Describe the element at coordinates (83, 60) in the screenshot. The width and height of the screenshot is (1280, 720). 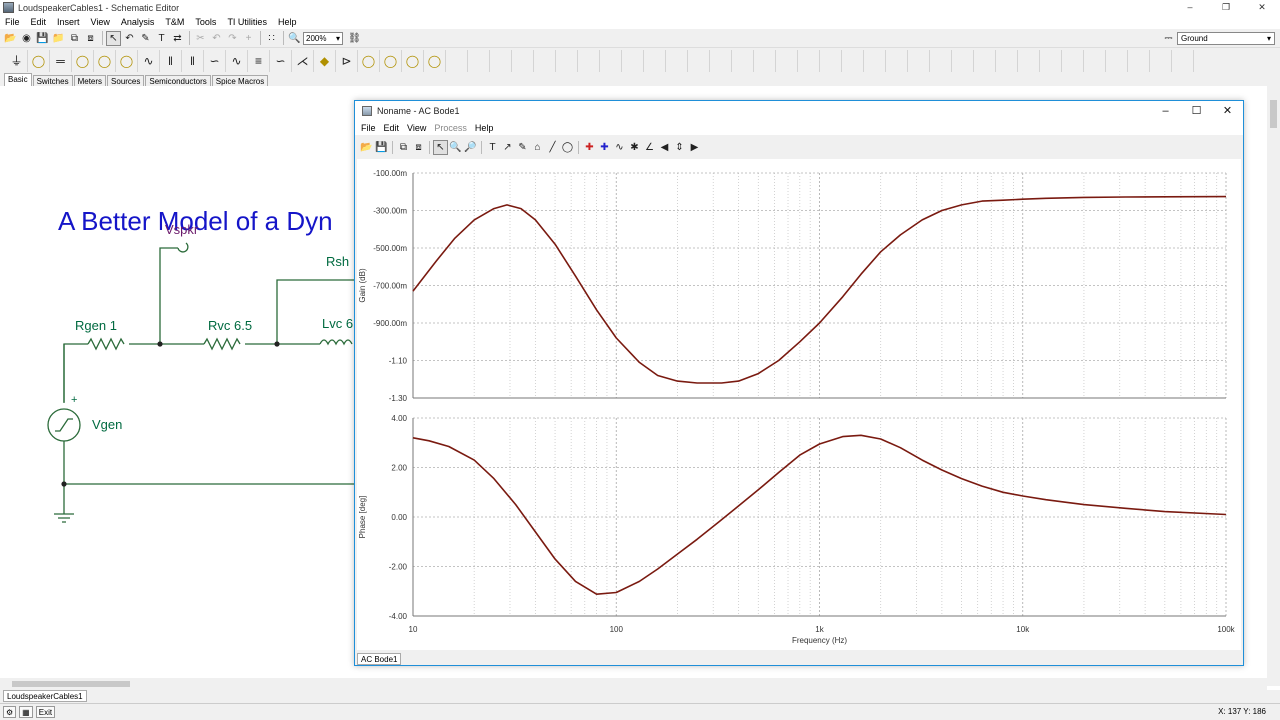
I see `current-source-icon: ◯` at that location.